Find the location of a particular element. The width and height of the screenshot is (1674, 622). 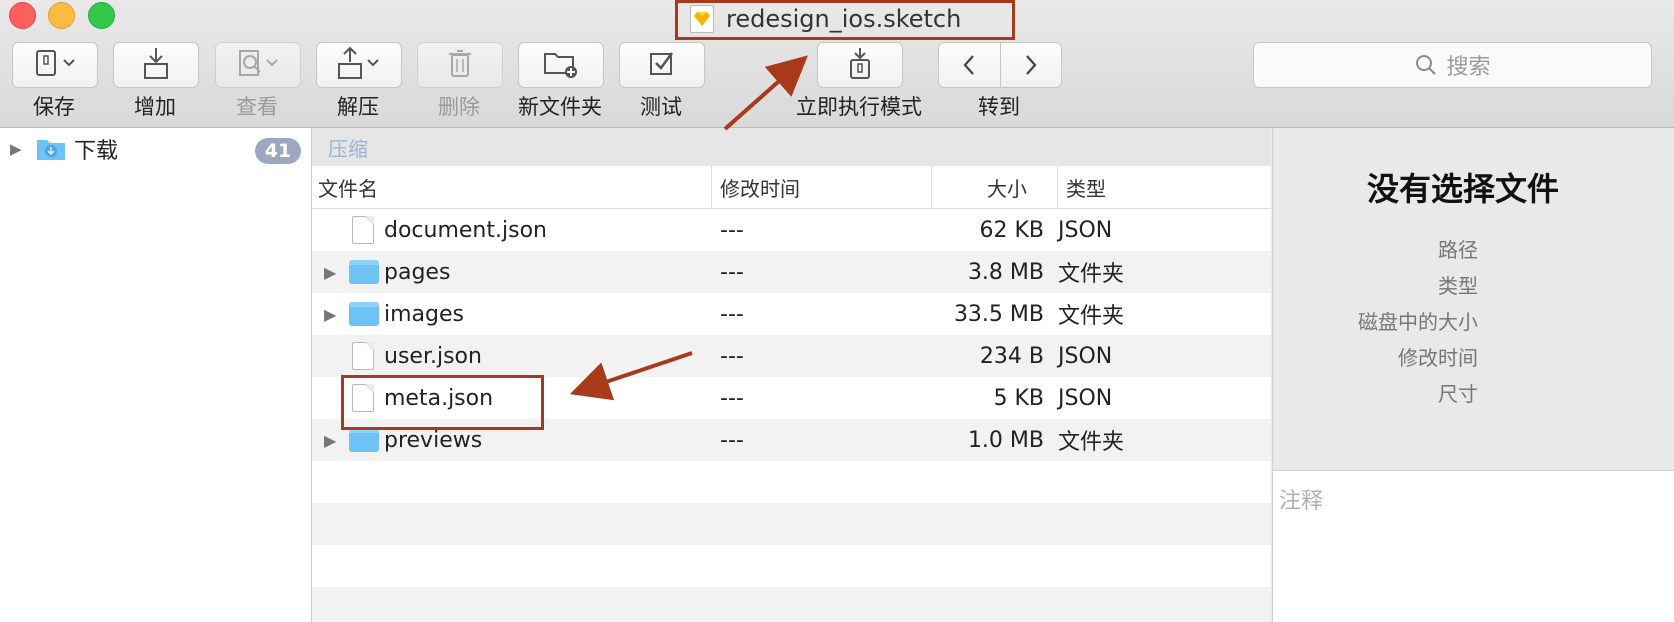

new-folder-label: 新文件夹 is located at coordinates (560, 107).